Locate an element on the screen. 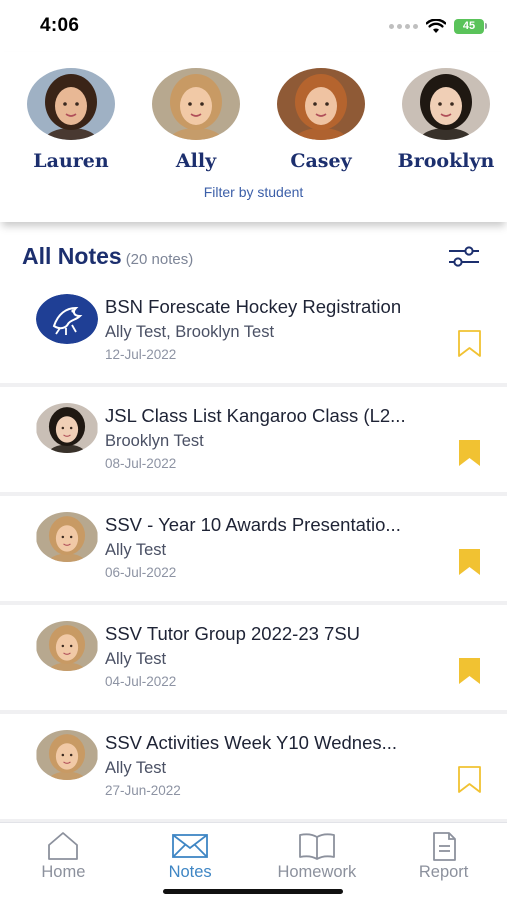 Image resolution: width=507 pixels, height=900 pixels. status-icons: 45 is located at coordinates (438, 26).